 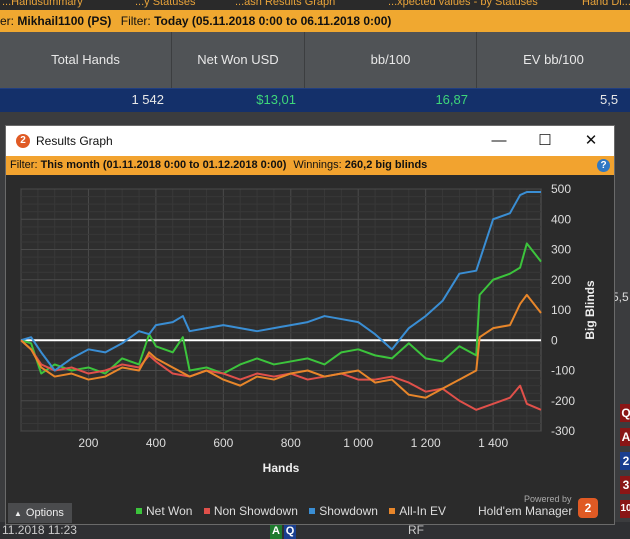 I want to click on y-tick-label: 400, so click(x=561, y=219).